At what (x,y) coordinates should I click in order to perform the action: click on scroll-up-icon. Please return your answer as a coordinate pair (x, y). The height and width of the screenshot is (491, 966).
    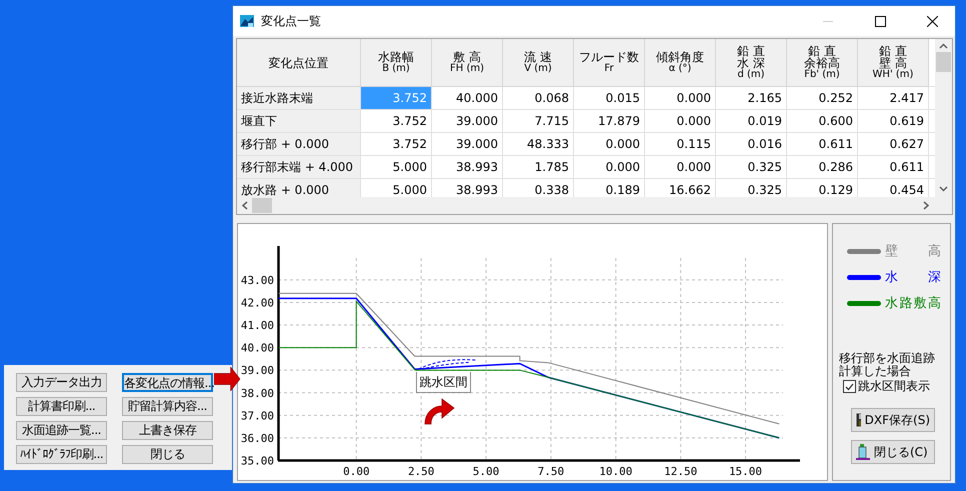
    Looking at the image, I should click on (943, 46).